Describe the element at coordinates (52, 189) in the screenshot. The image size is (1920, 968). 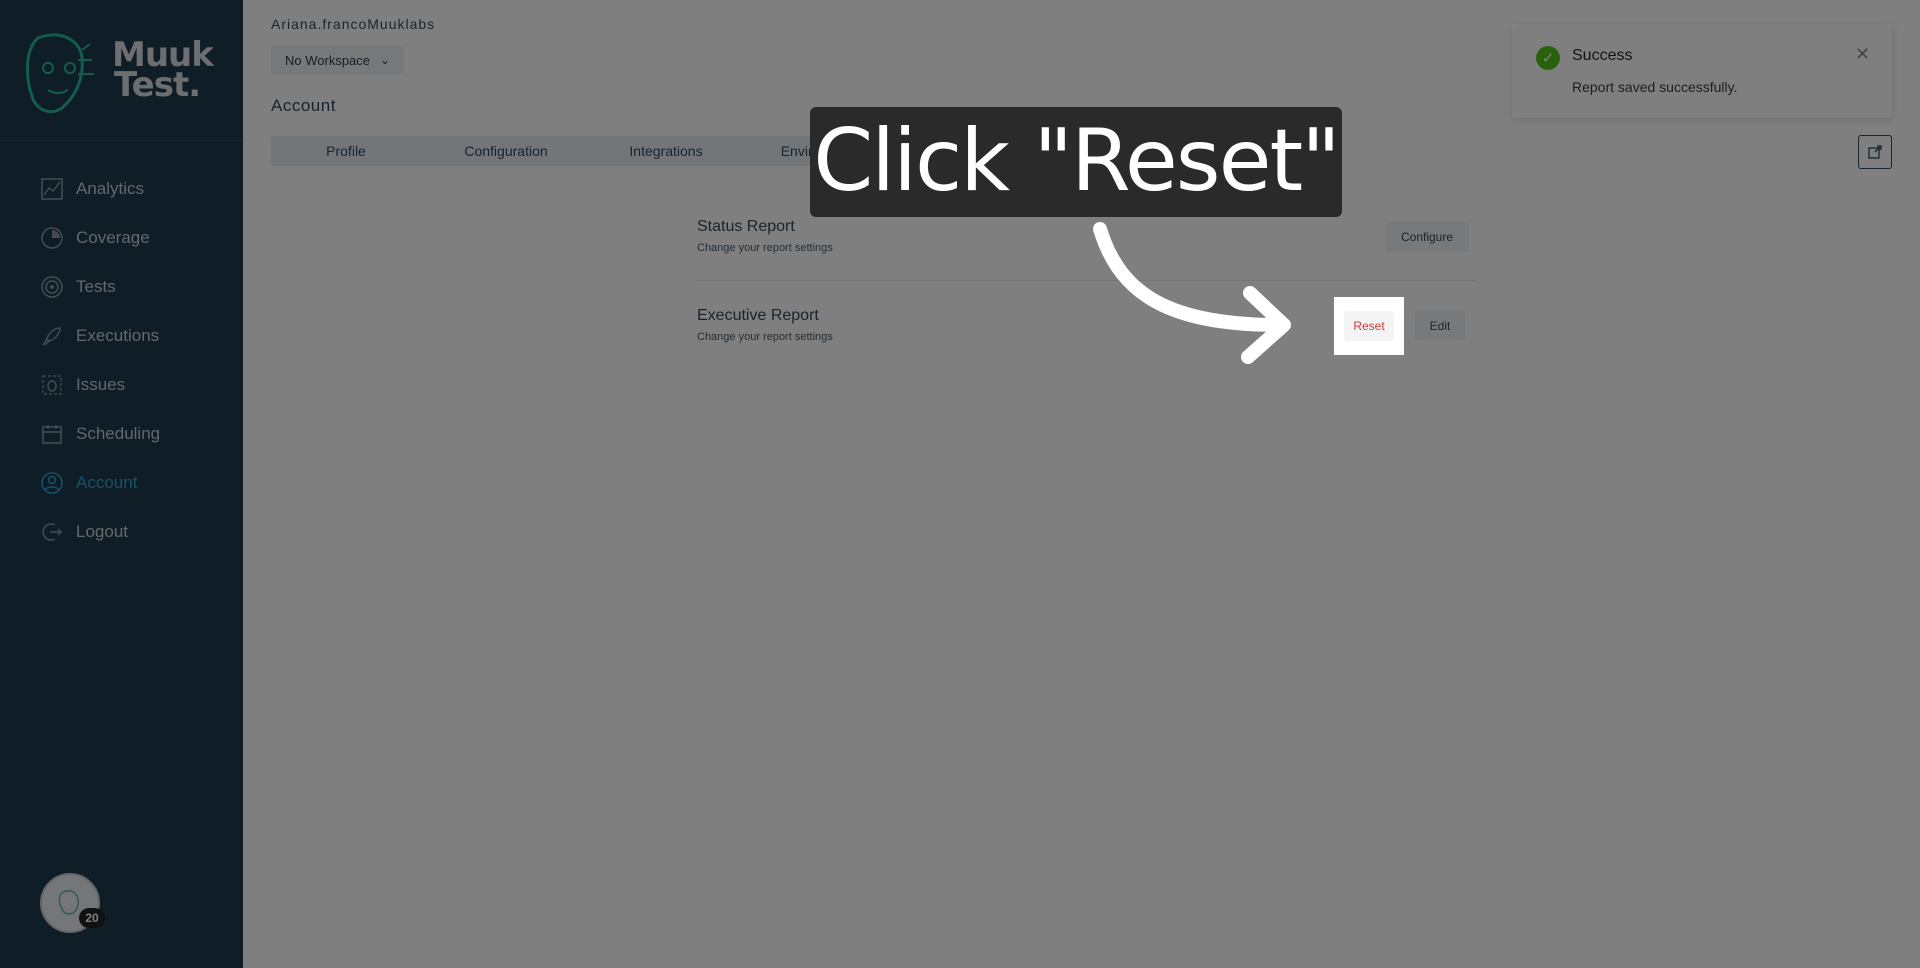
I see `chart-line-icon` at that location.